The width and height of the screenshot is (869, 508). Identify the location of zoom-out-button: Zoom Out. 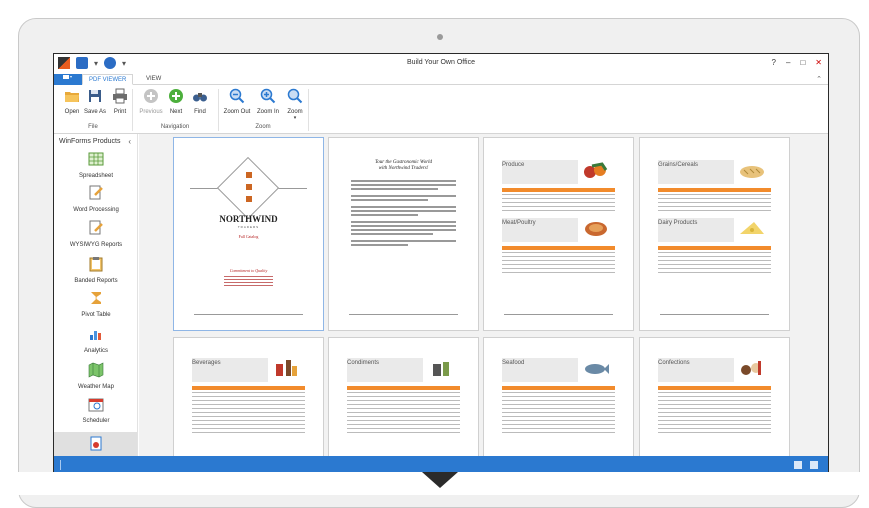
(237, 101).